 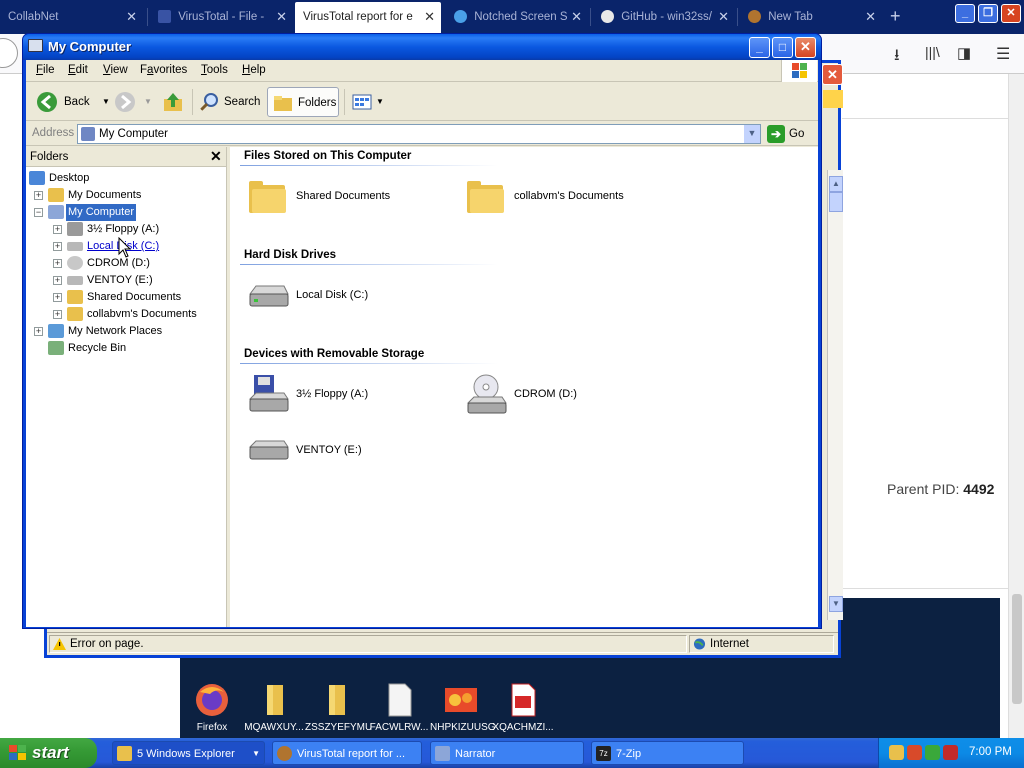 What do you see at coordinates (174, 102) in the screenshot?
I see `up-folder-button` at bounding box center [174, 102].